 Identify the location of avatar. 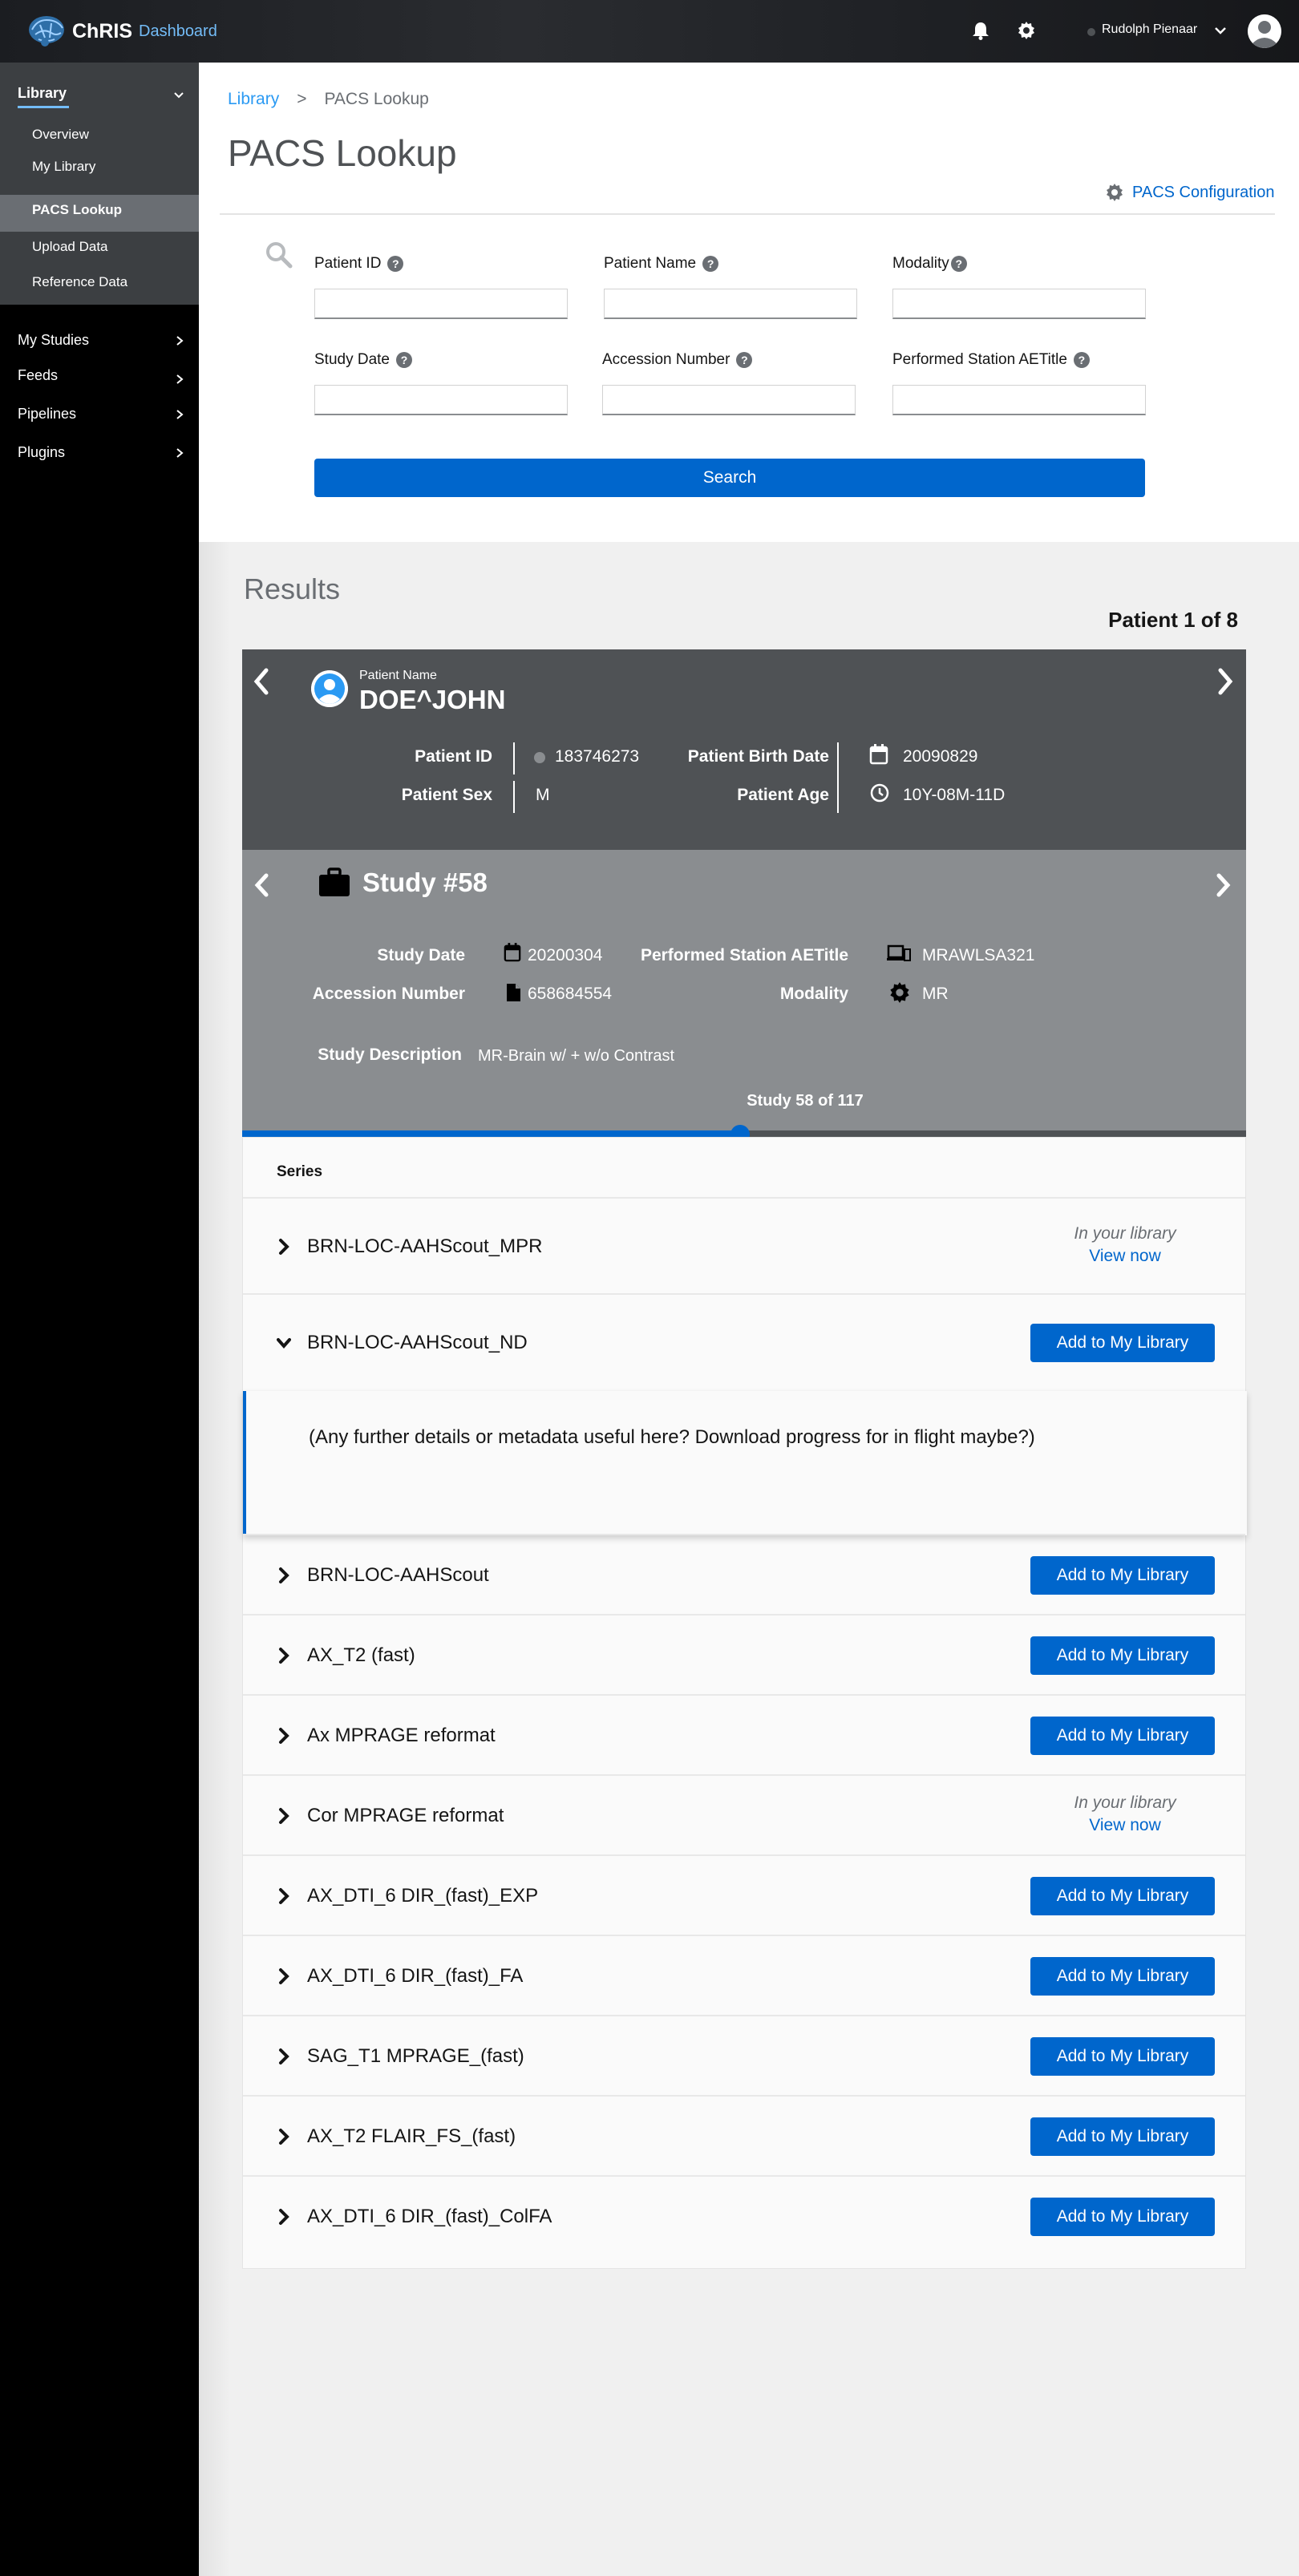
(1264, 31).